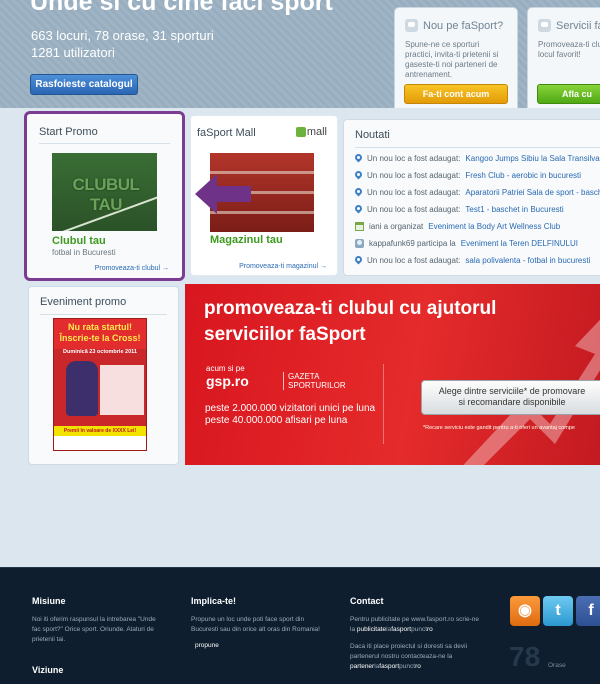 The image size is (600, 684). What do you see at coordinates (456, 94) in the screenshot?
I see `create-account-button: Fa-ti cont acum` at bounding box center [456, 94].